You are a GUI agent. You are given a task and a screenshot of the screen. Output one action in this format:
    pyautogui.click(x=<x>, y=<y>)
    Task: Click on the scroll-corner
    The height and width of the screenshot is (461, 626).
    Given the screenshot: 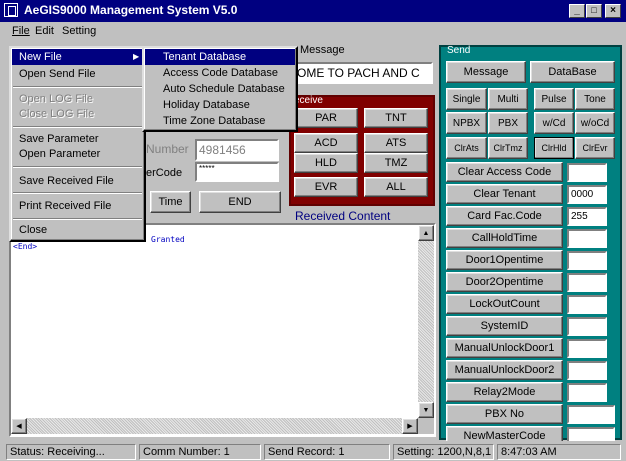 What is the action you would take?
    pyautogui.click(x=426, y=426)
    